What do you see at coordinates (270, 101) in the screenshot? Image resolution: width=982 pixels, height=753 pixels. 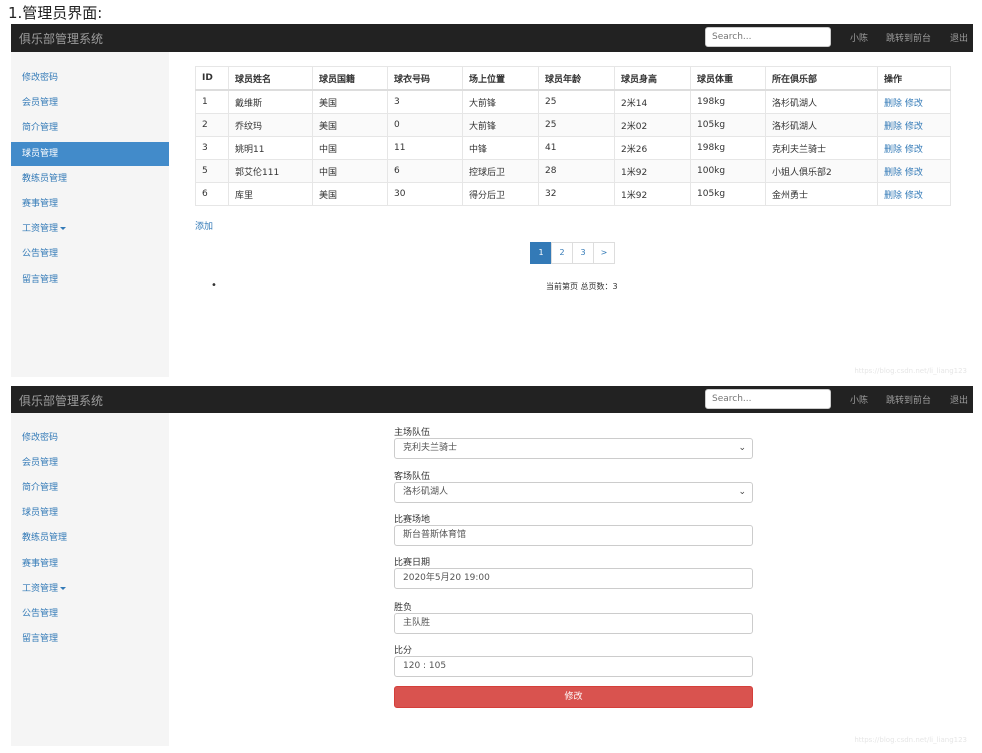 I see `cell-name: 戴维斯` at bounding box center [270, 101].